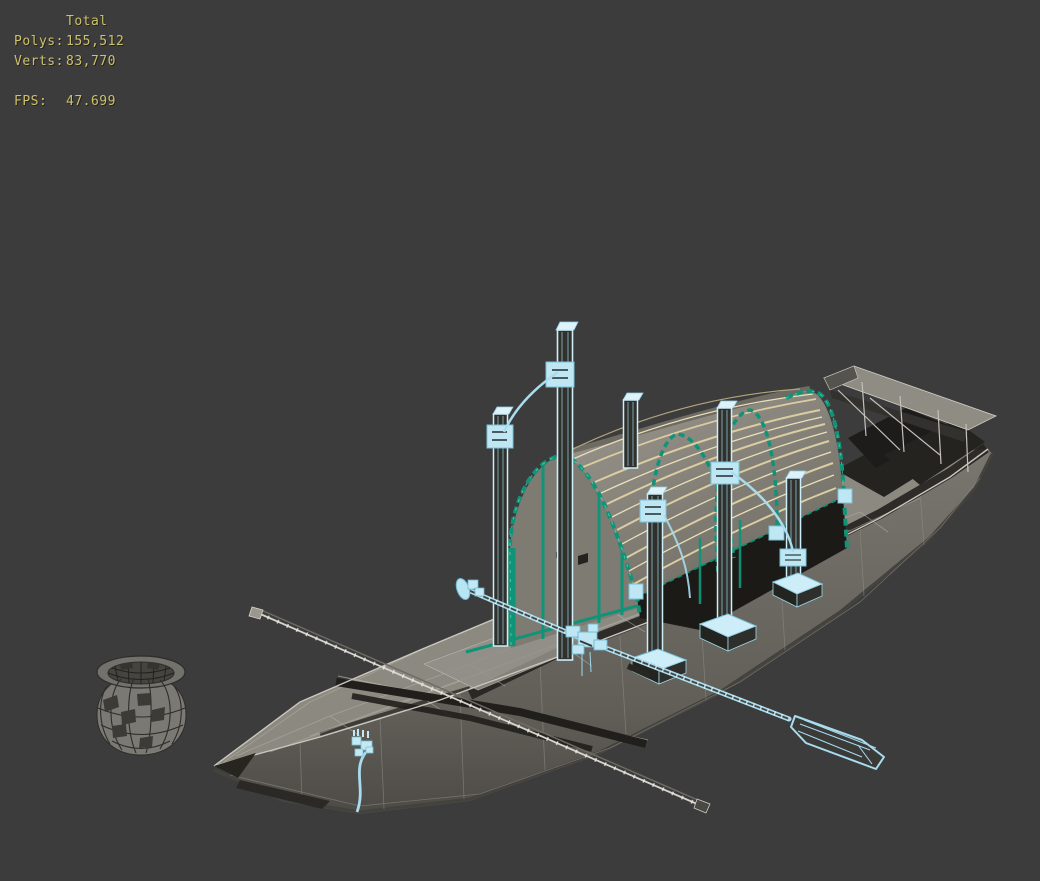  What do you see at coordinates (39, 41) in the screenshot?
I see `stats-polys-label: Polys:` at bounding box center [39, 41].